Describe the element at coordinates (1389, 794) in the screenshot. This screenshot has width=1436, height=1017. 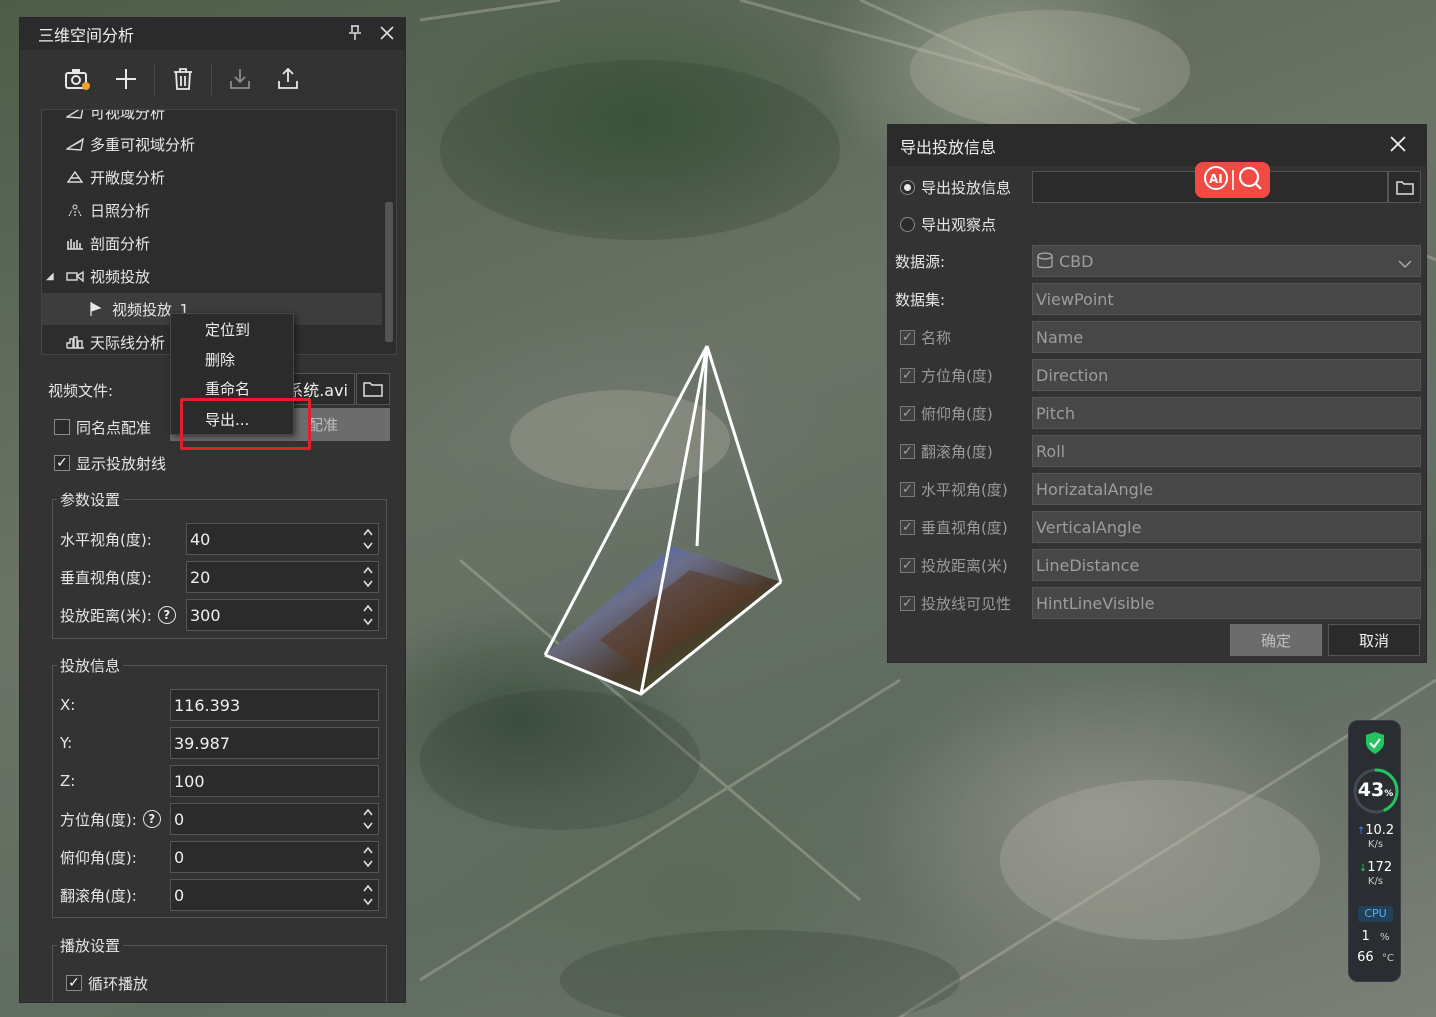
I see `usage-percent-unit: %` at that location.